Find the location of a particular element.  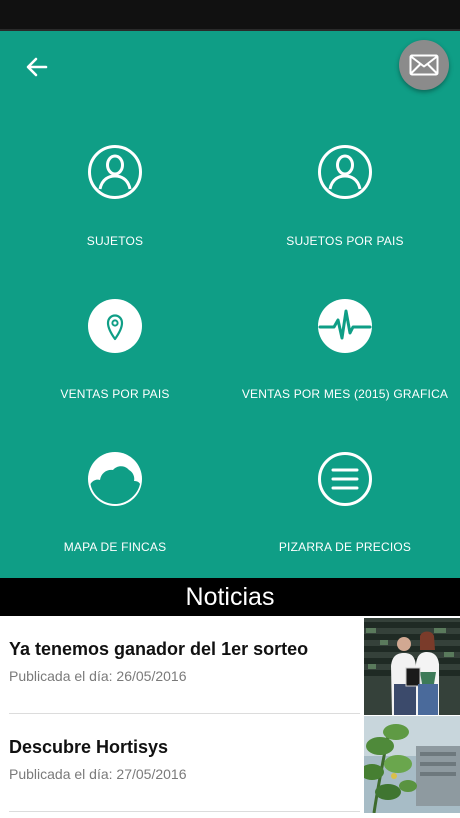

news-date: Publicada el día: 27/05/2016 is located at coordinates (98, 774).